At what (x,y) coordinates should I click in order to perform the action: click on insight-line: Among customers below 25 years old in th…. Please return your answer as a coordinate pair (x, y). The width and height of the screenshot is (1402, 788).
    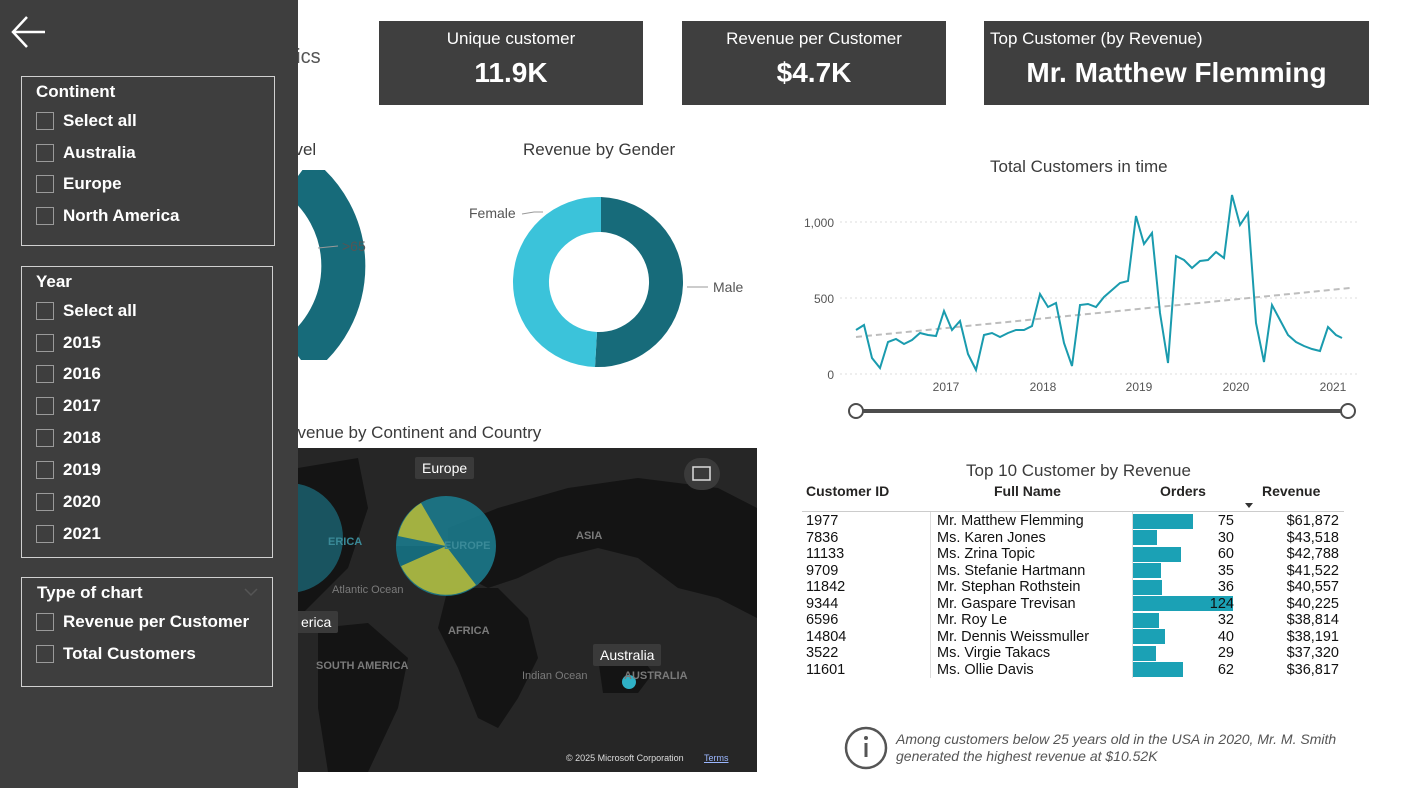
    Looking at the image, I should click on (1116, 739).